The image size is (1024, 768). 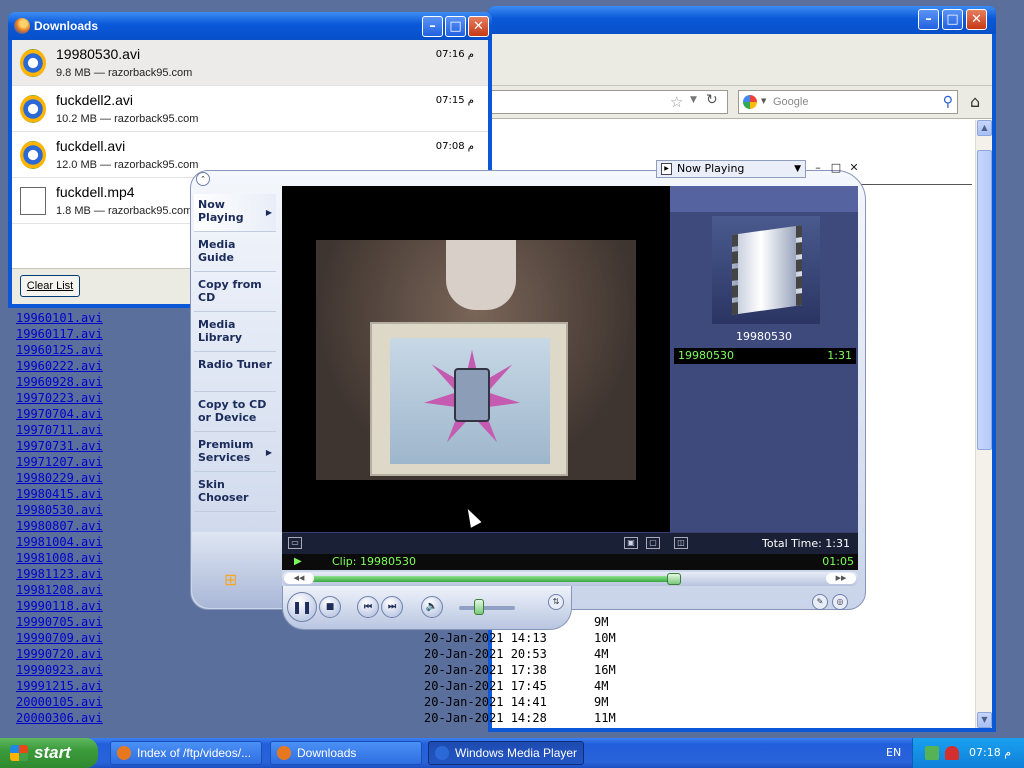 I want to click on visualization-icon: ▣, so click(x=631, y=543).